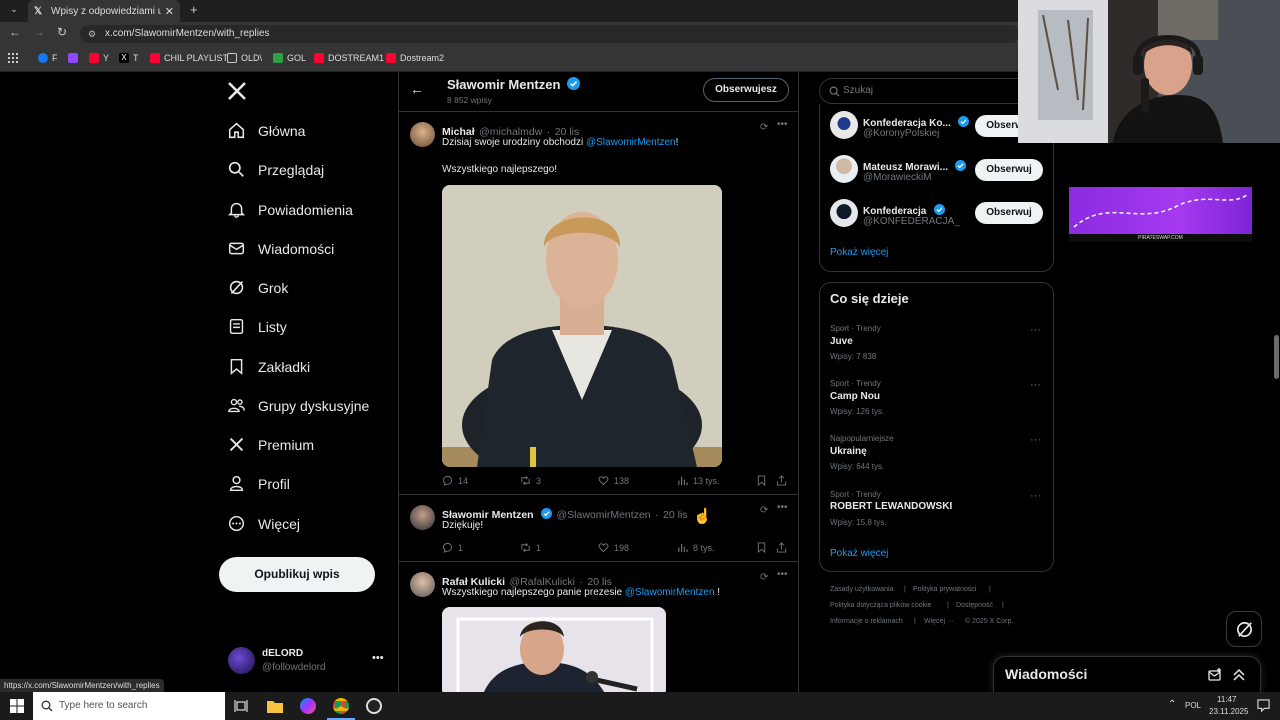  Describe the element at coordinates (939, 621) in the screenshot. I see `footer-link: Więcej ···` at that location.